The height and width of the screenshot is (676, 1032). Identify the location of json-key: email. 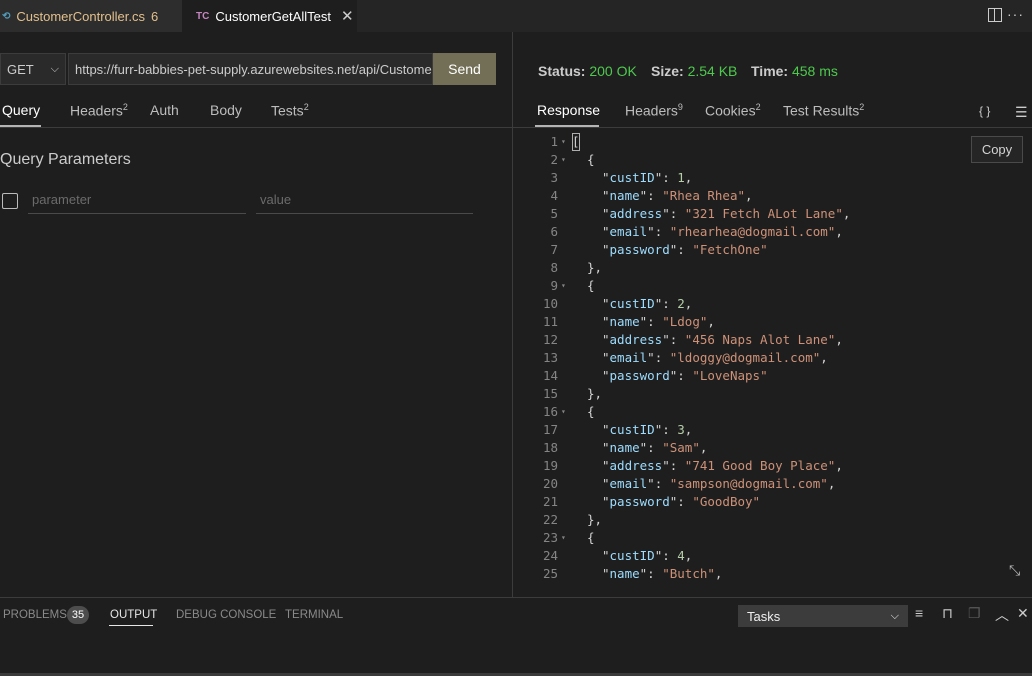
(628, 357).